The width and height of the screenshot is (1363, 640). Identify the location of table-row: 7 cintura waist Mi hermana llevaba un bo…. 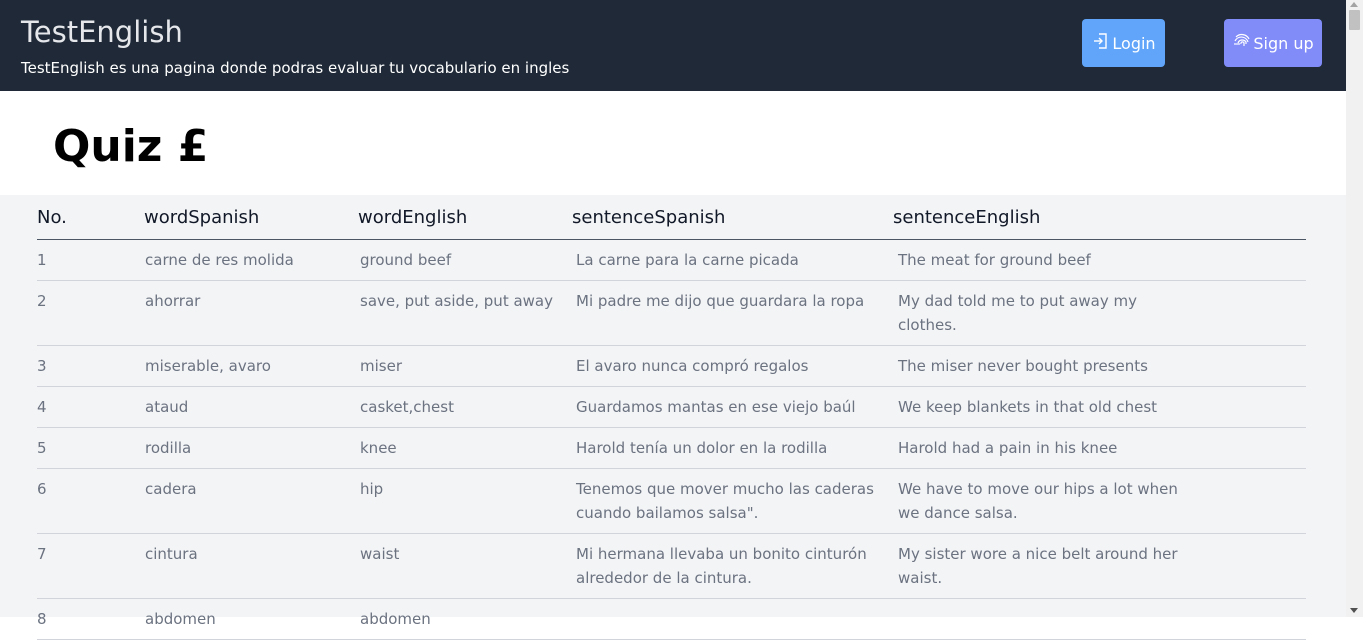
(671, 566).